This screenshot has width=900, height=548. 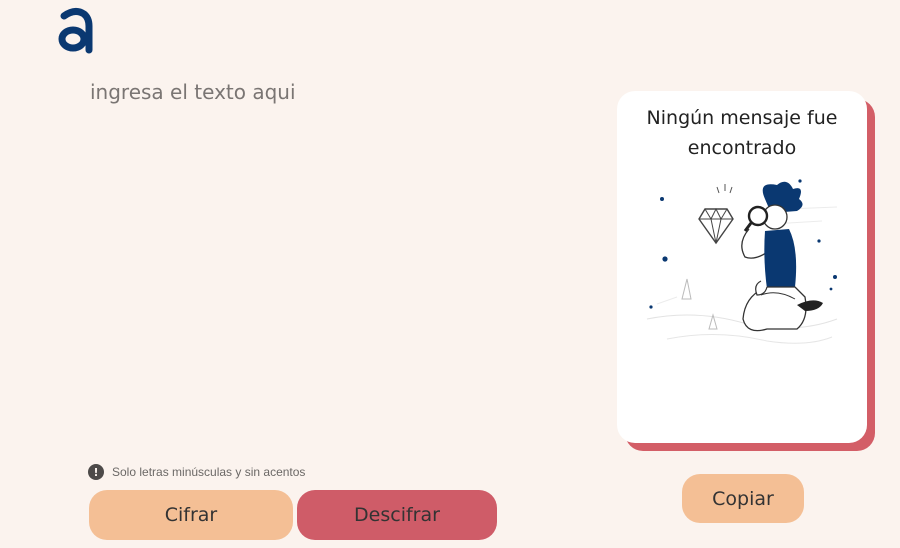 I want to click on hint-row: ! Solo letras minúsculas y sin acentos, so click(x=196, y=472).